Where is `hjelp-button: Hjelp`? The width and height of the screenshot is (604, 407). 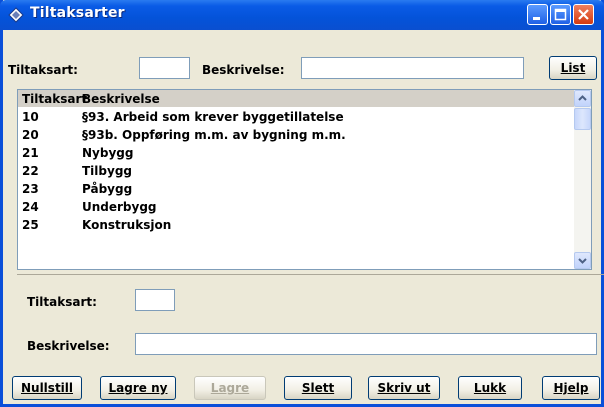
hjelp-button: Hjelp is located at coordinates (571, 388).